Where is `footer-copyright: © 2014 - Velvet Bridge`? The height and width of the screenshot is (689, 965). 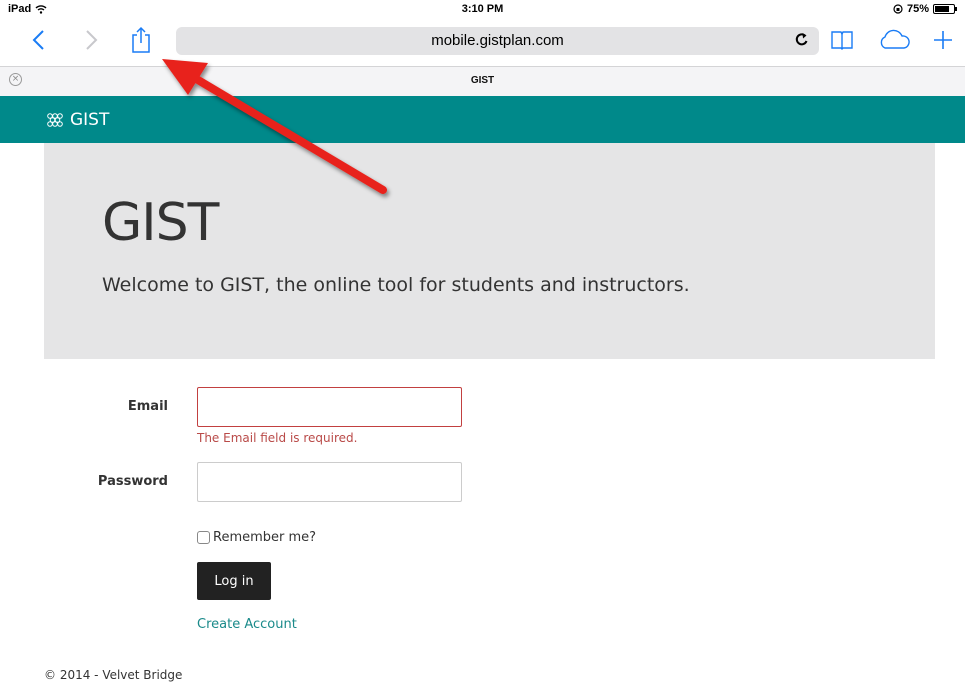 footer-copyright: © 2014 - Velvet Bridge is located at coordinates (113, 675).